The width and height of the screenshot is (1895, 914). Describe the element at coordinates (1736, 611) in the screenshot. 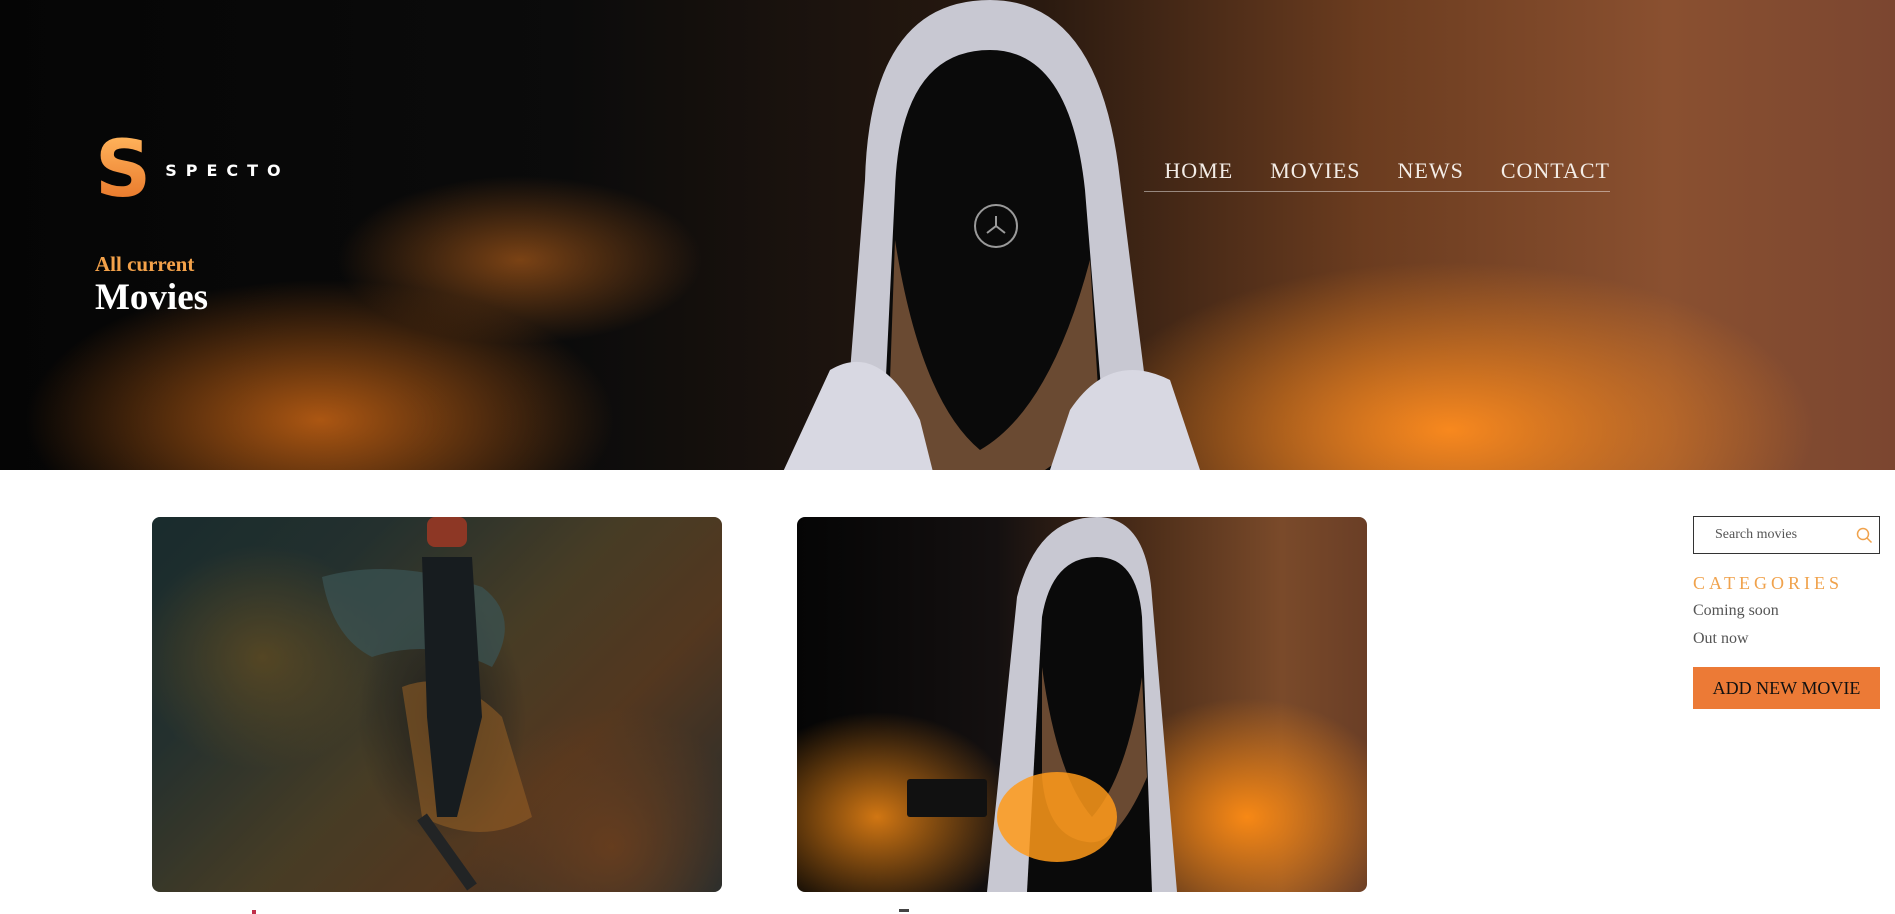

I see `category-coming-soon: Coming soon` at that location.